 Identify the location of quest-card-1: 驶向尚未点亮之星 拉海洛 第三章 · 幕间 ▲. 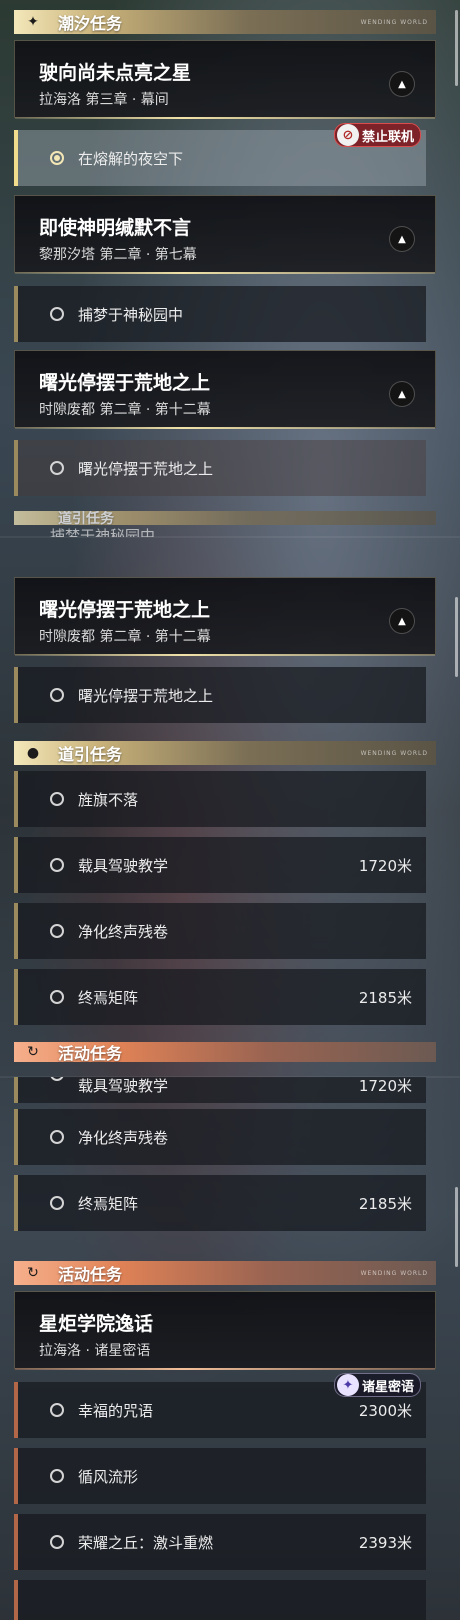
(225, 79).